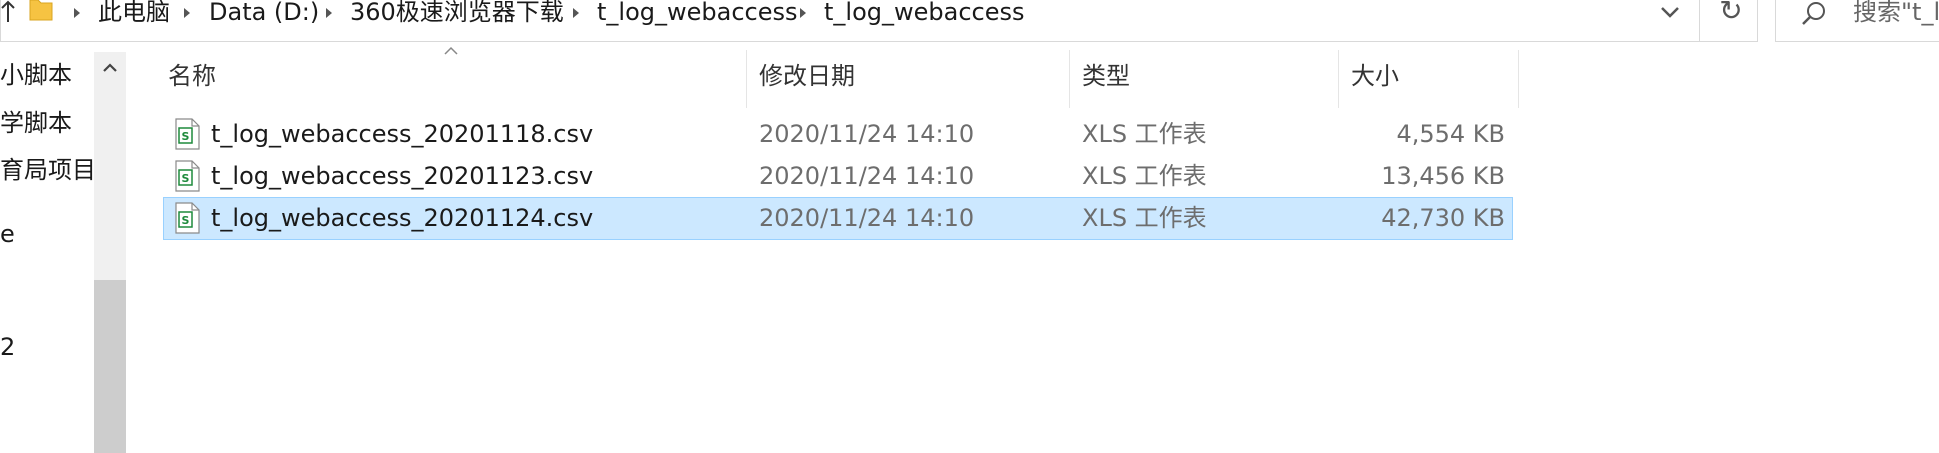  What do you see at coordinates (134, 13) in the screenshot?
I see `breadcrumb-this-pc: 此电脑` at bounding box center [134, 13].